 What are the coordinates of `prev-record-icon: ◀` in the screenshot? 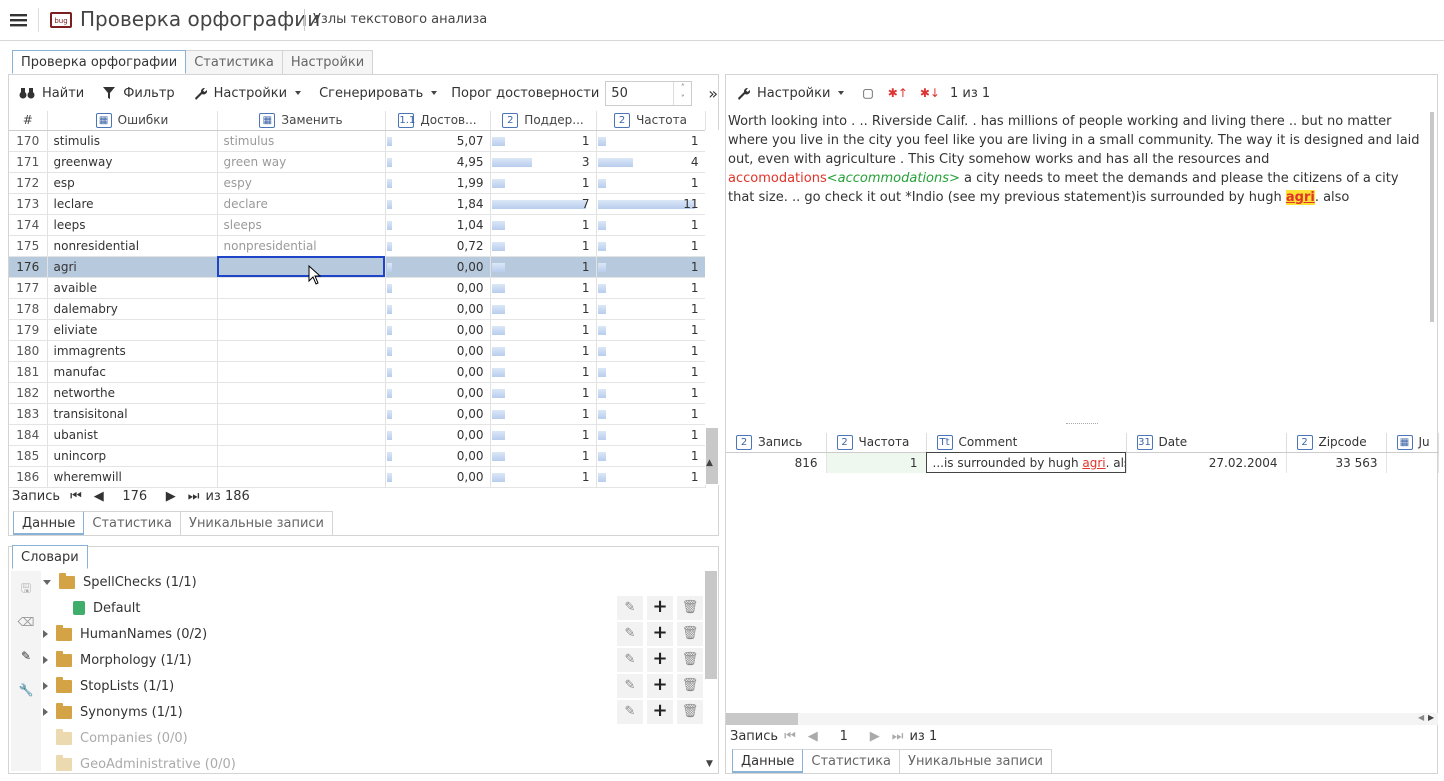 It's located at (99, 496).